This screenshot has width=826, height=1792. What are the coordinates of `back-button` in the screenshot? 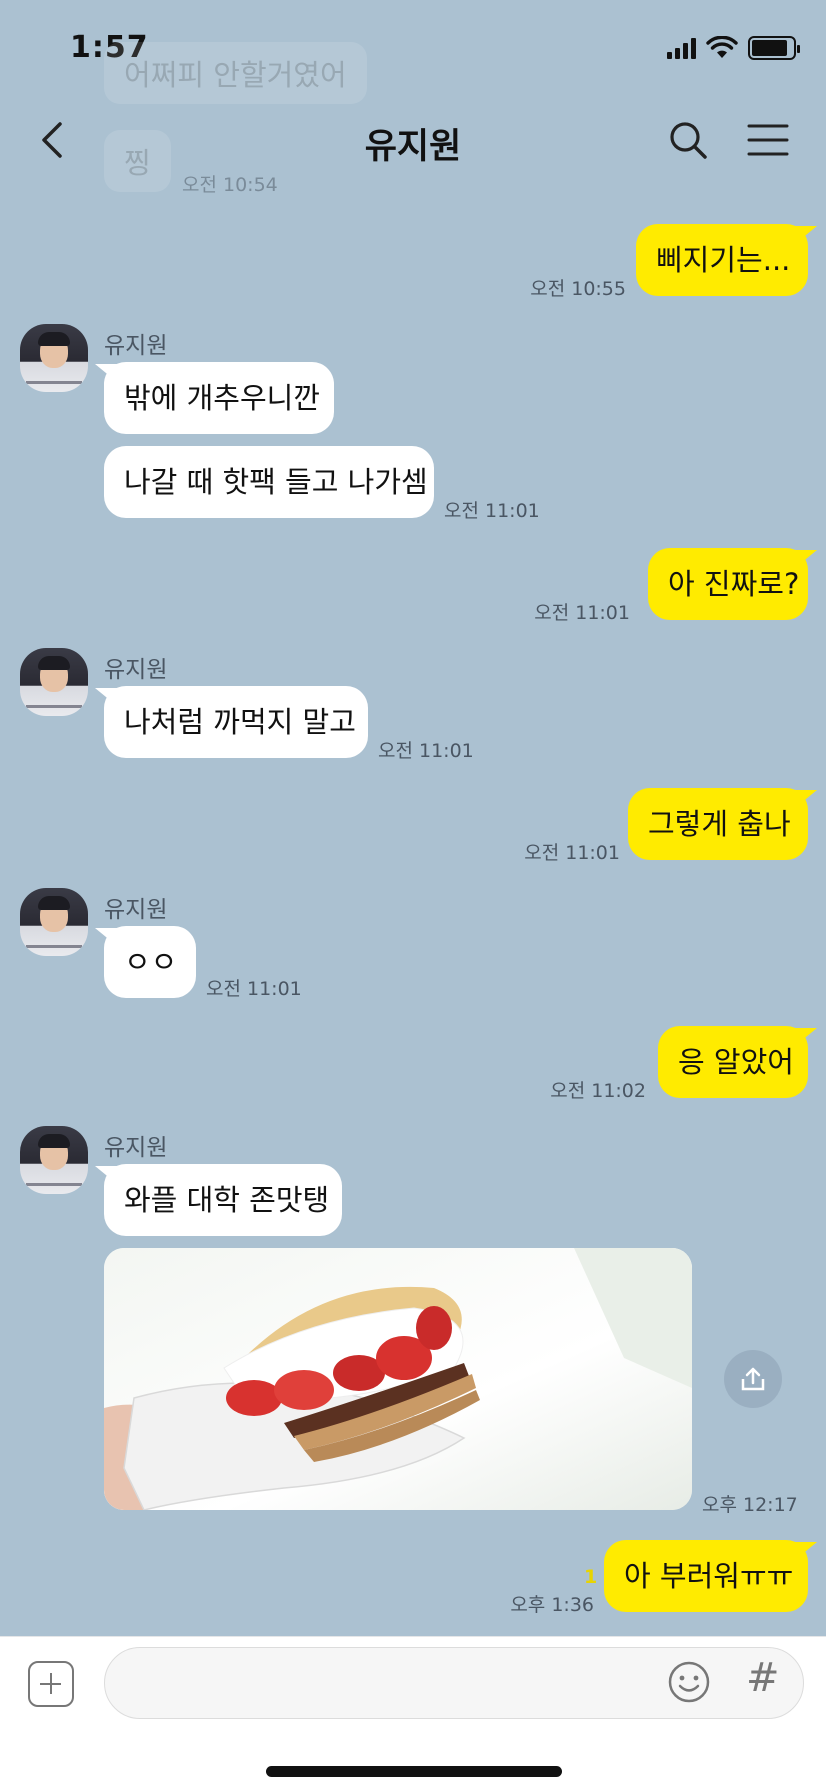 It's located at (54, 140).